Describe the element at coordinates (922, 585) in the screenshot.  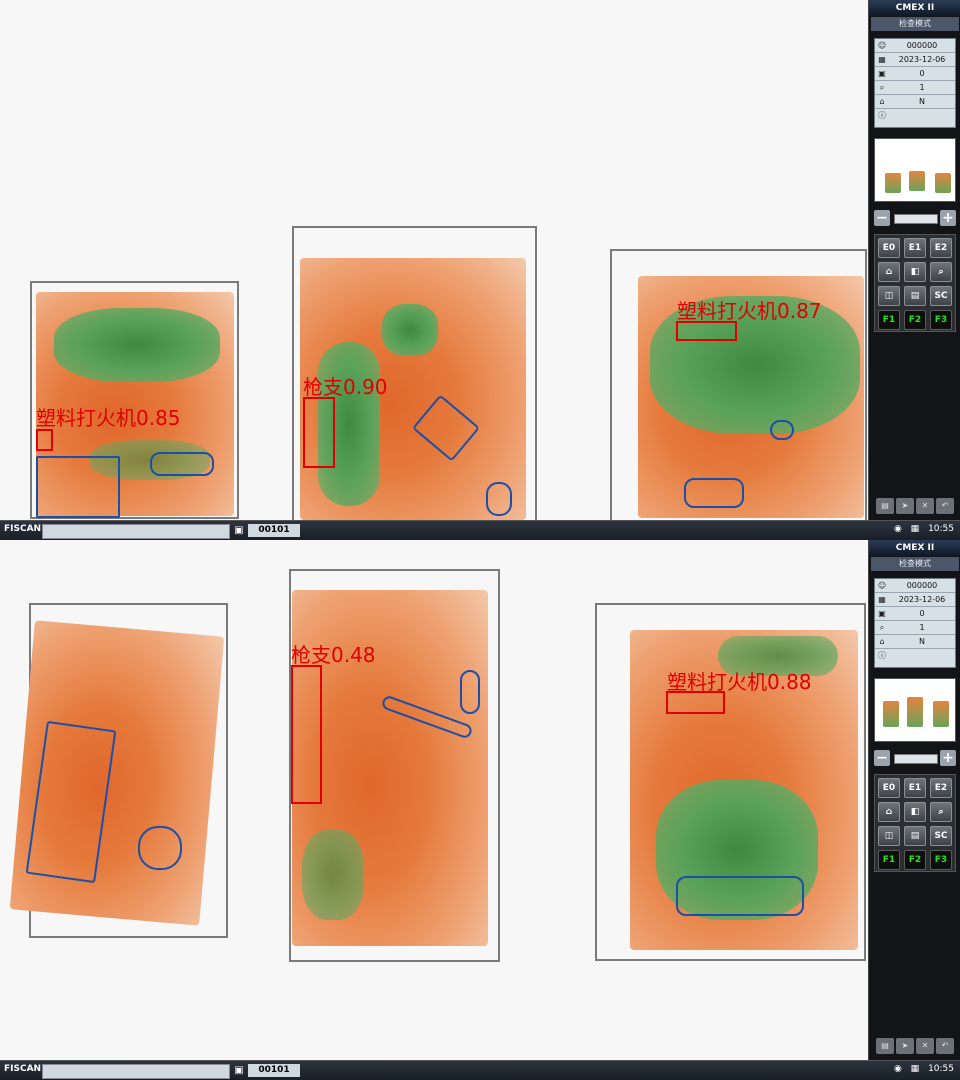
I see `operator-id: 000000` at that location.